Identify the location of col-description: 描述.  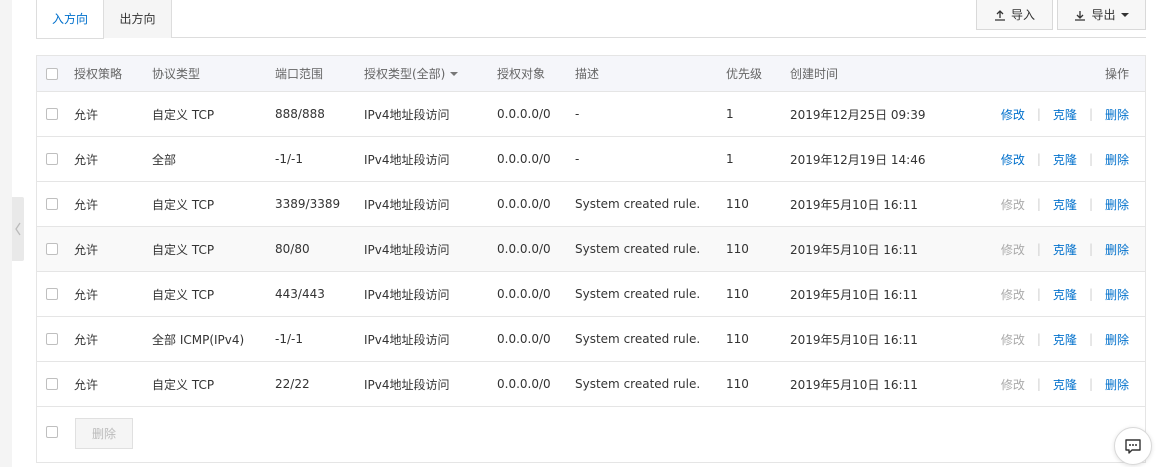
(587, 74).